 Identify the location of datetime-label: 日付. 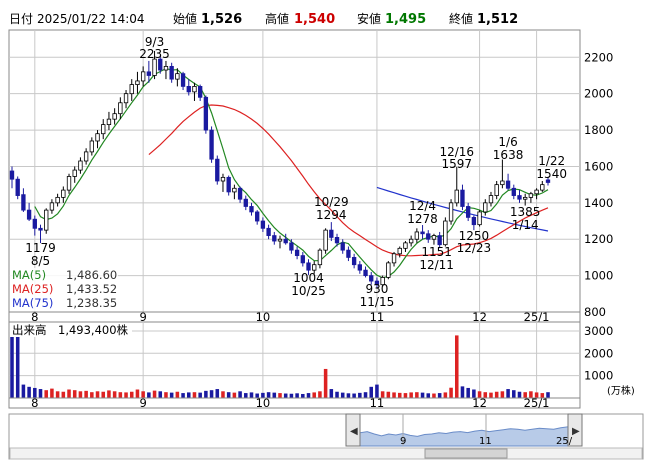
(21, 19).